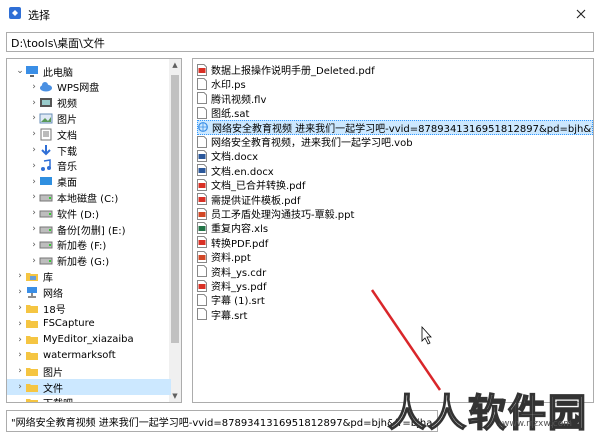  I want to click on scroll-thumb, so click(175, 209).